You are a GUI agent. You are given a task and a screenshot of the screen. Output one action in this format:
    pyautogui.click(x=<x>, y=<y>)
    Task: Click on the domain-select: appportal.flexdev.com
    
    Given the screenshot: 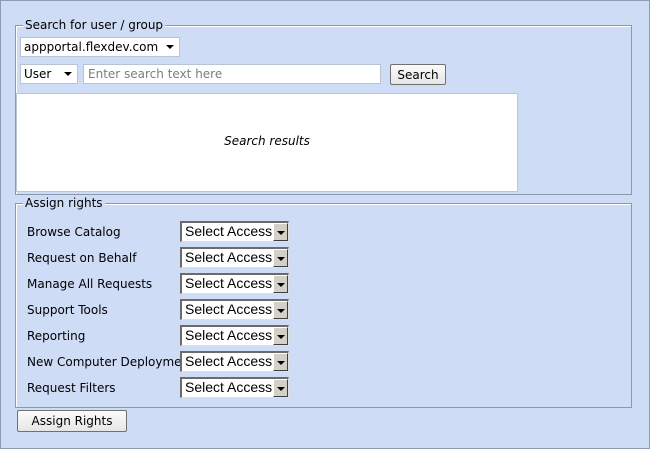 What is the action you would take?
    pyautogui.click(x=100, y=47)
    